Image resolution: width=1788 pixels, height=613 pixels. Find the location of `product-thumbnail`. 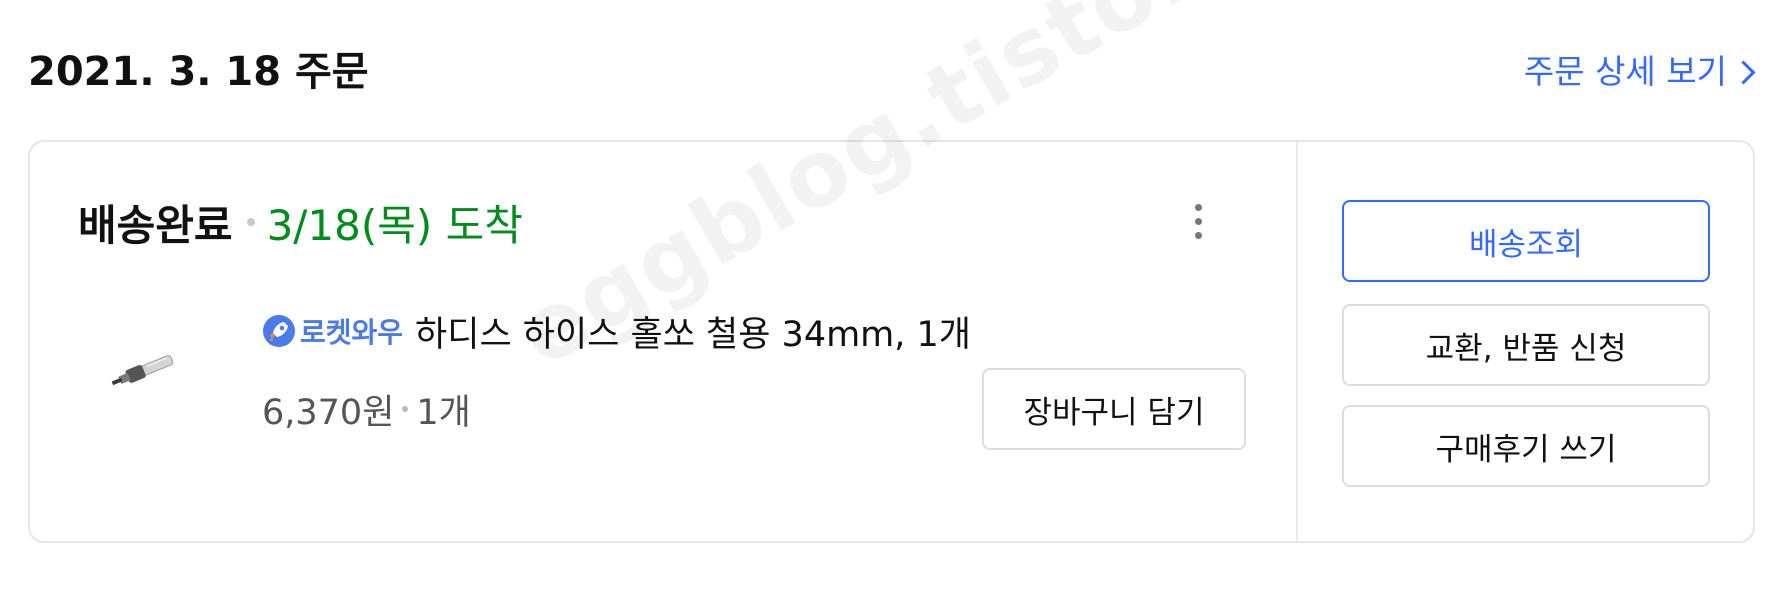

product-thumbnail is located at coordinates (148, 370).